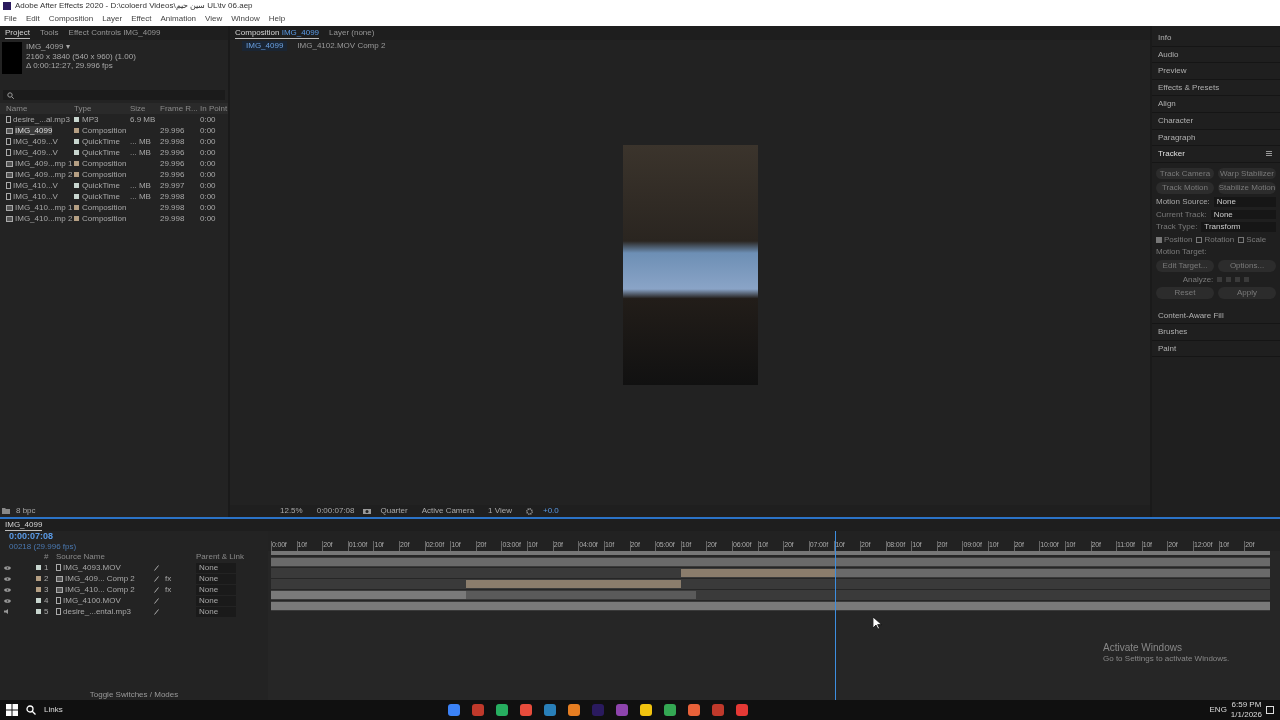  What do you see at coordinates (1246, 715) in the screenshot?
I see `clock-date: 1/1/2026` at bounding box center [1246, 715].